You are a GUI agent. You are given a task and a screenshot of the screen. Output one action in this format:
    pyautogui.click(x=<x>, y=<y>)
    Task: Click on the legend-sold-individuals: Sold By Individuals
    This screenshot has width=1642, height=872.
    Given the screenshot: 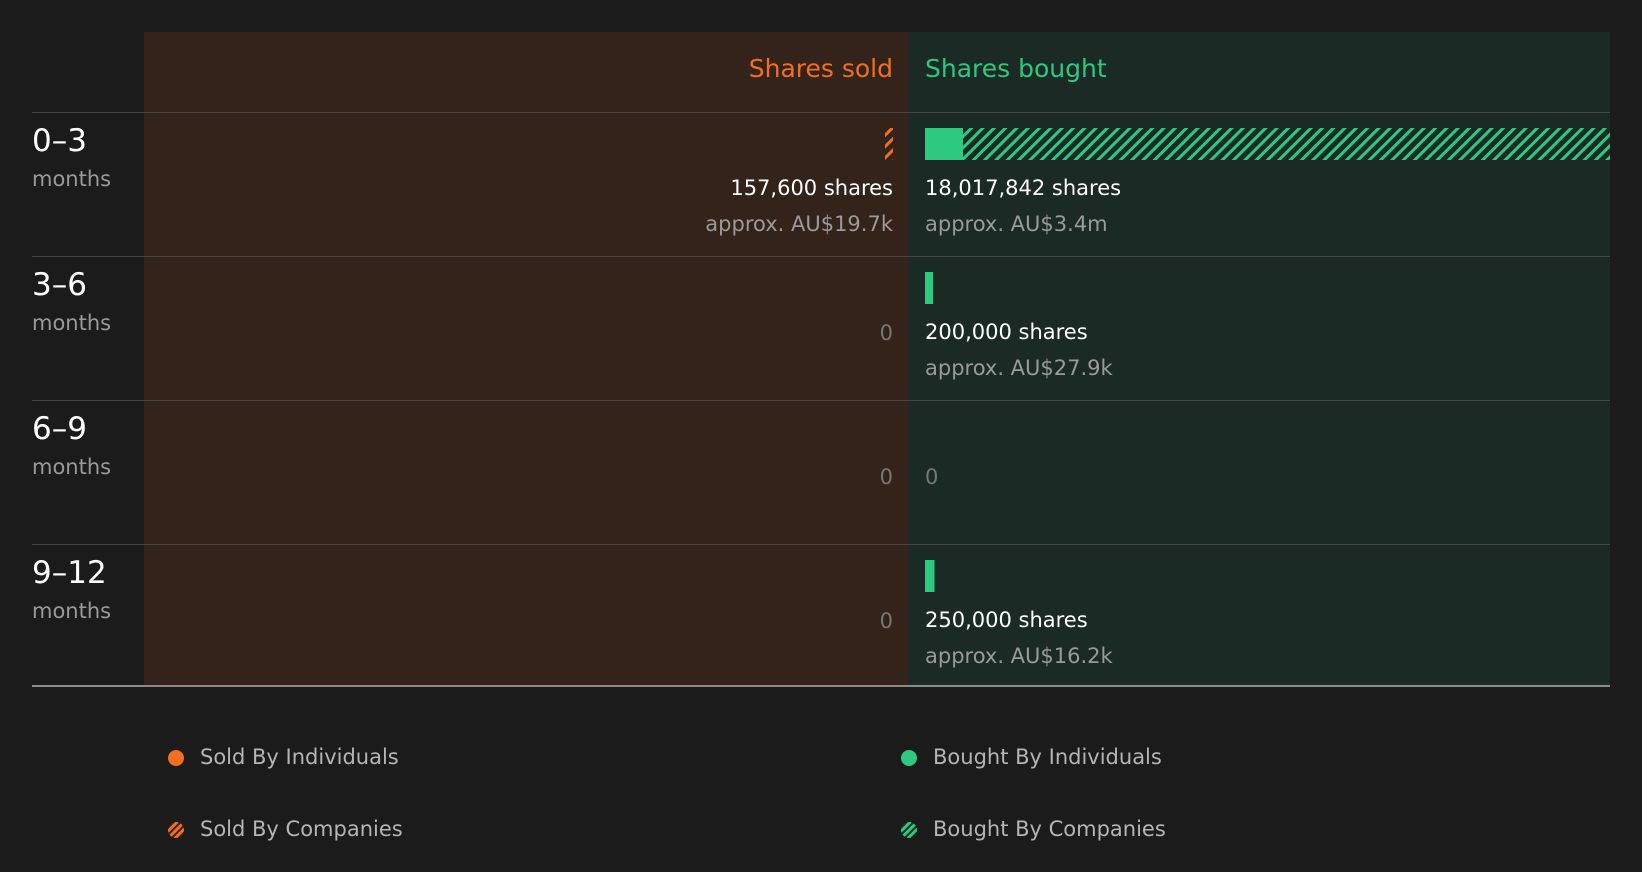 What is the action you would take?
    pyautogui.click(x=283, y=757)
    